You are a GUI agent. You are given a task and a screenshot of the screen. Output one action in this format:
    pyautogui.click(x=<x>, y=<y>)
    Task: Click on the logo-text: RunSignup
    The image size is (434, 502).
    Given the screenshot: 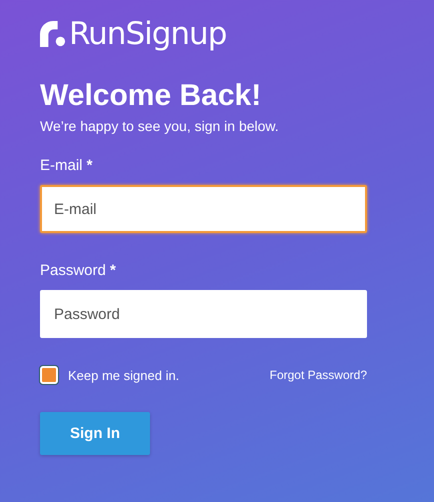 What is the action you would take?
    pyautogui.click(x=147, y=34)
    